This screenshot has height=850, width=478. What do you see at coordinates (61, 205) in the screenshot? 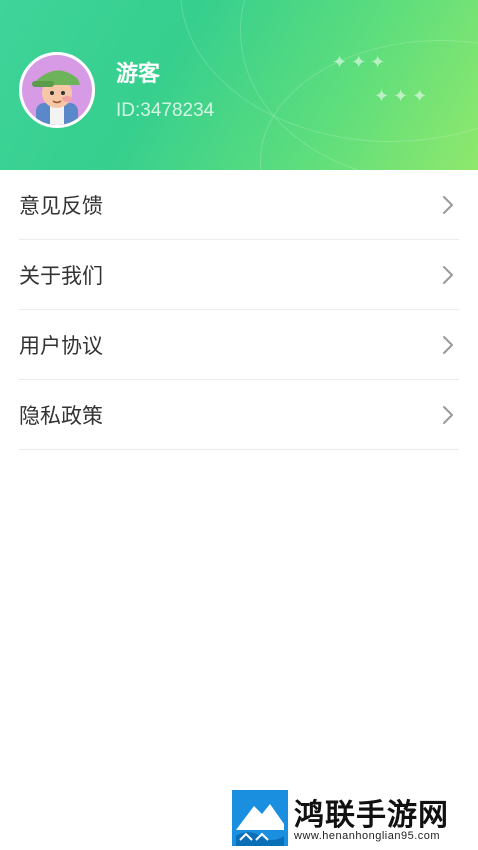
I see `menu-item-label: 意见反馈` at bounding box center [61, 205].